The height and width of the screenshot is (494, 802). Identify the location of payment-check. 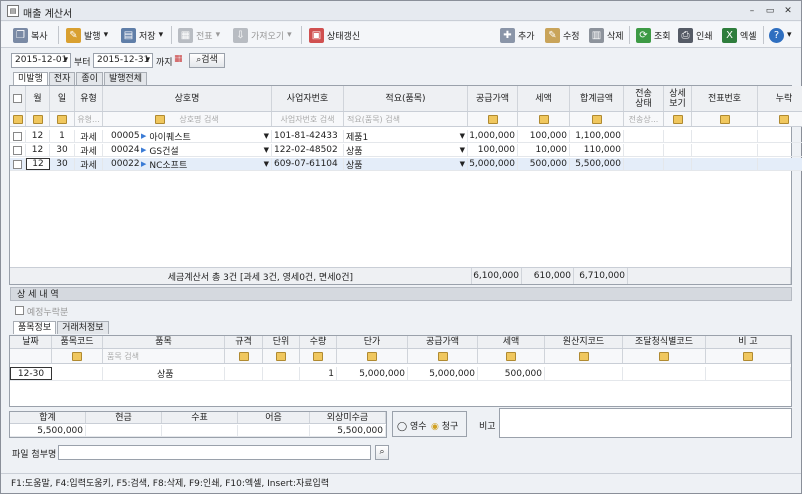
(200, 430).